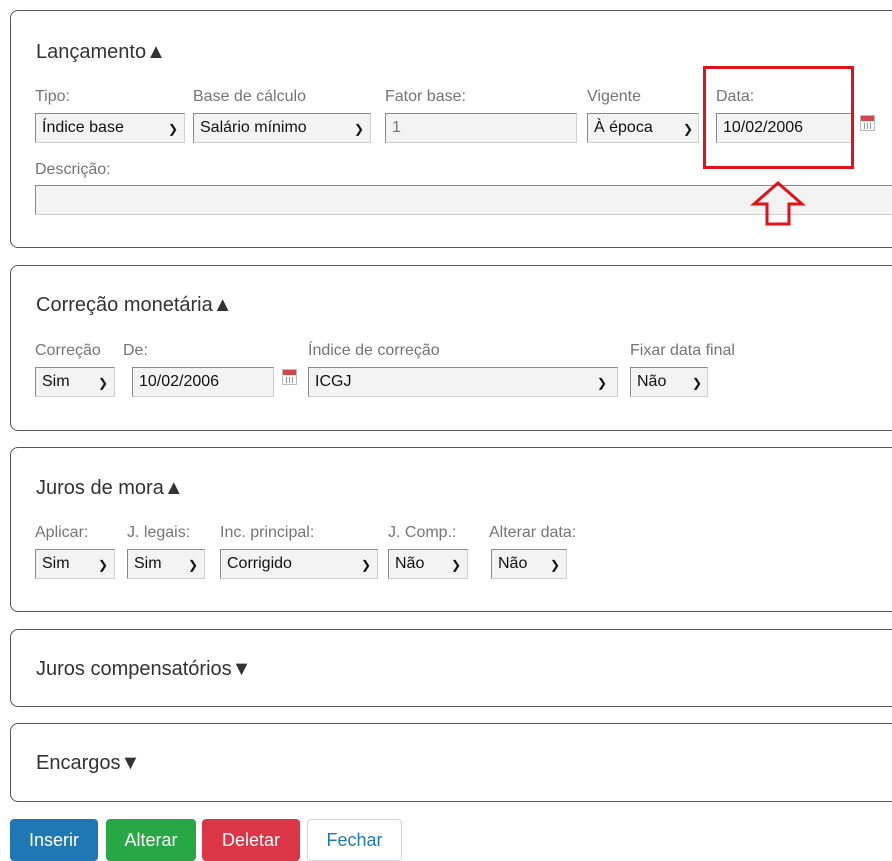  What do you see at coordinates (110, 488) in the screenshot?
I see `juros-mora-title: Juros de mora▲` at bounding box center [110, 488].